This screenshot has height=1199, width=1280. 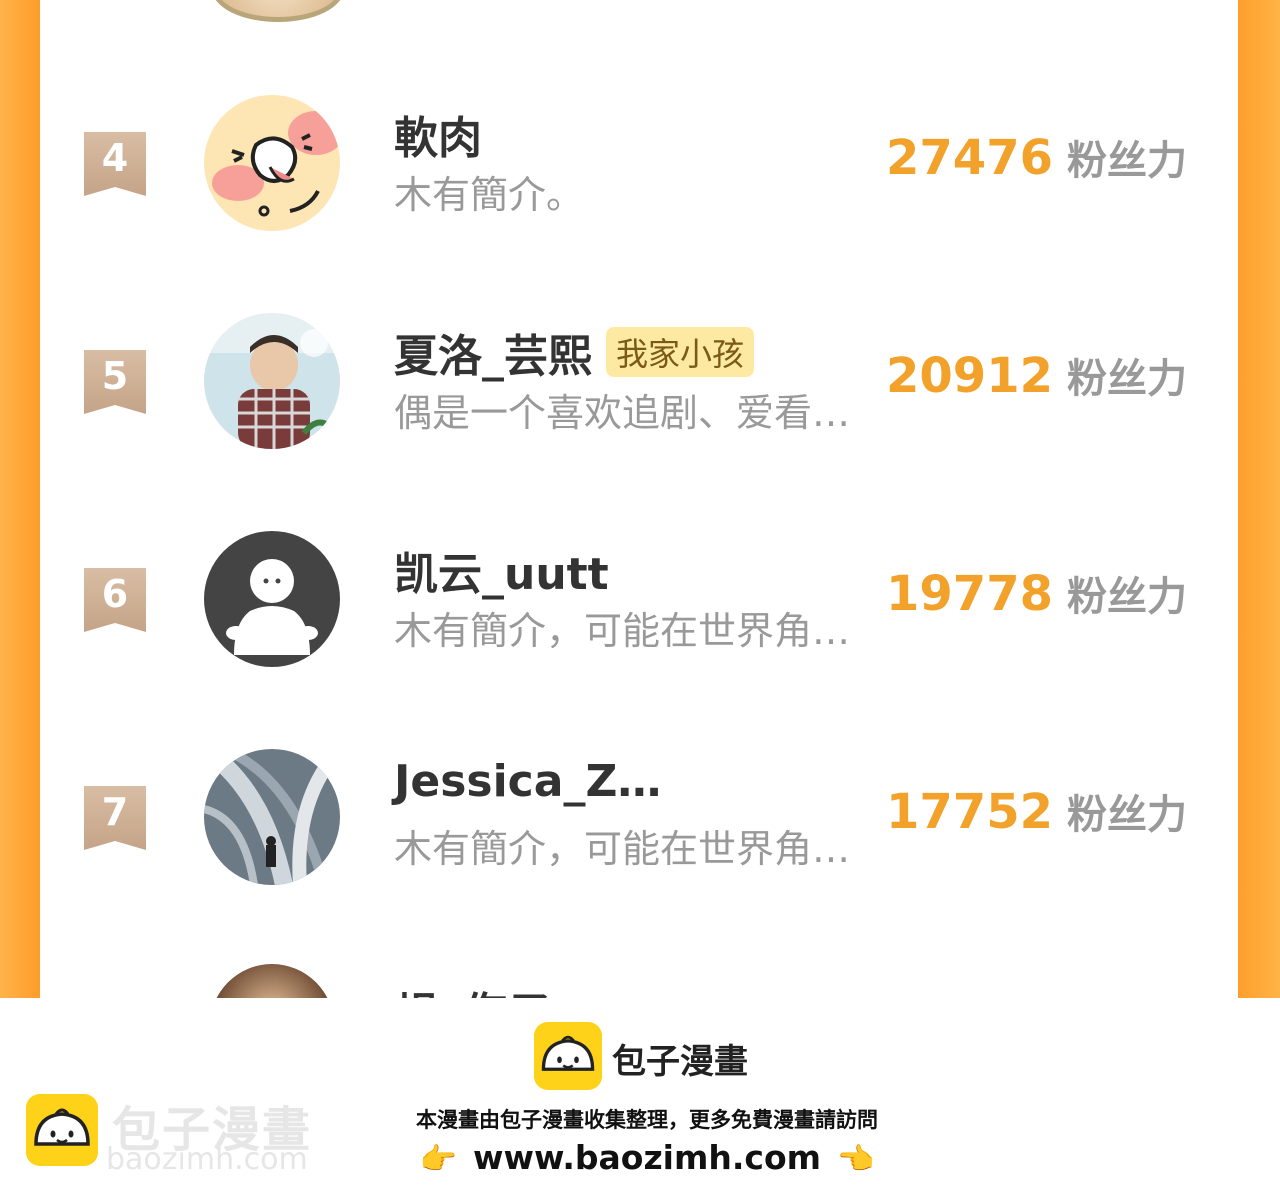 What do you see at coordinates (969, 594) in the screenshot?
I see `fan-power-value: 19778` at bounding box center [969, 594].